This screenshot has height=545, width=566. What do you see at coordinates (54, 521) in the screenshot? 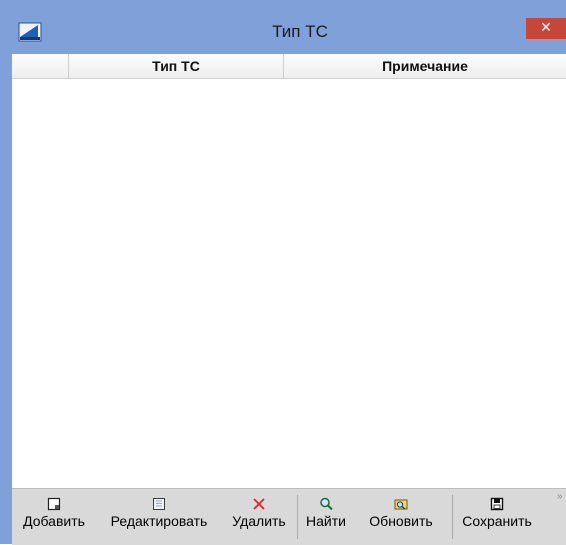
I see `add-button-label: Добавить` at bounding box center [54, 521].